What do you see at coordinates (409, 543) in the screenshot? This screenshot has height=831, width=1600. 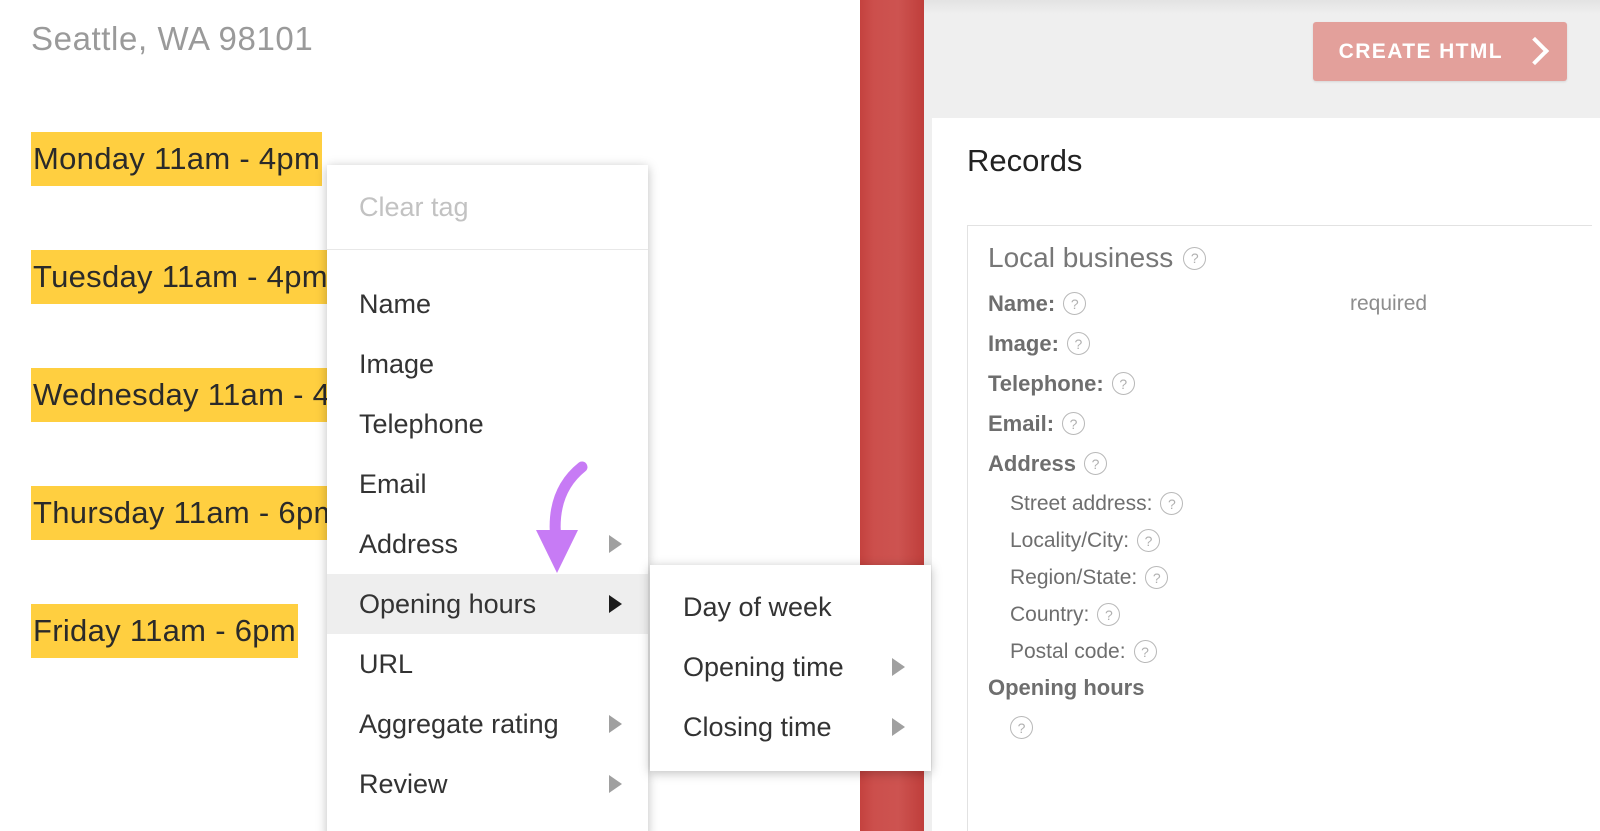 I see `menu-item-label: Address` at bounding box center [409, 543].